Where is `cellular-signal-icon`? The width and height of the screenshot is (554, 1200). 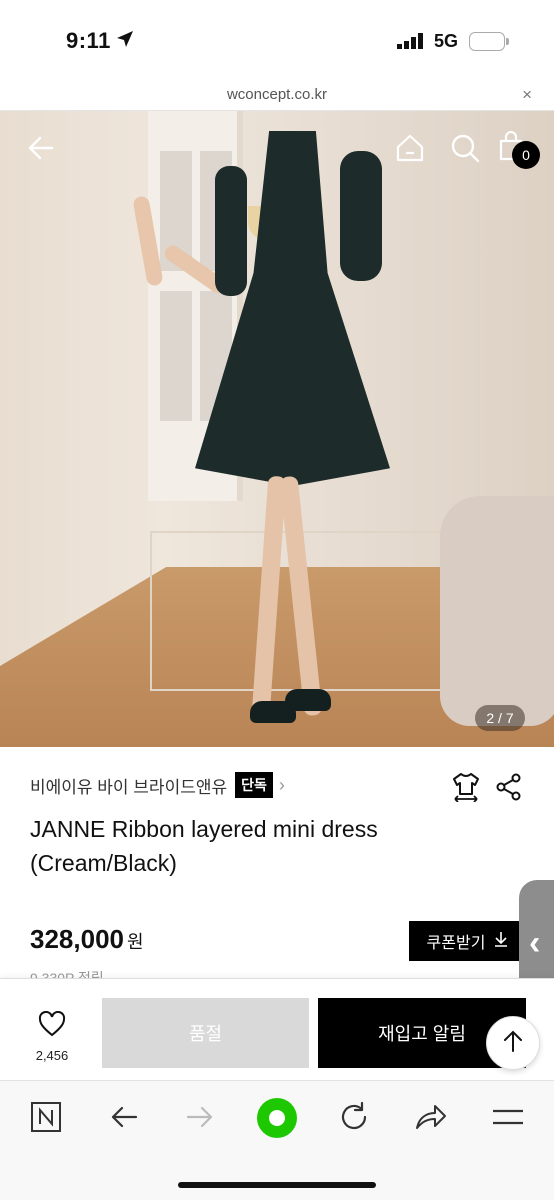 cellular-signal-icon is located at coordinates (411, 43).